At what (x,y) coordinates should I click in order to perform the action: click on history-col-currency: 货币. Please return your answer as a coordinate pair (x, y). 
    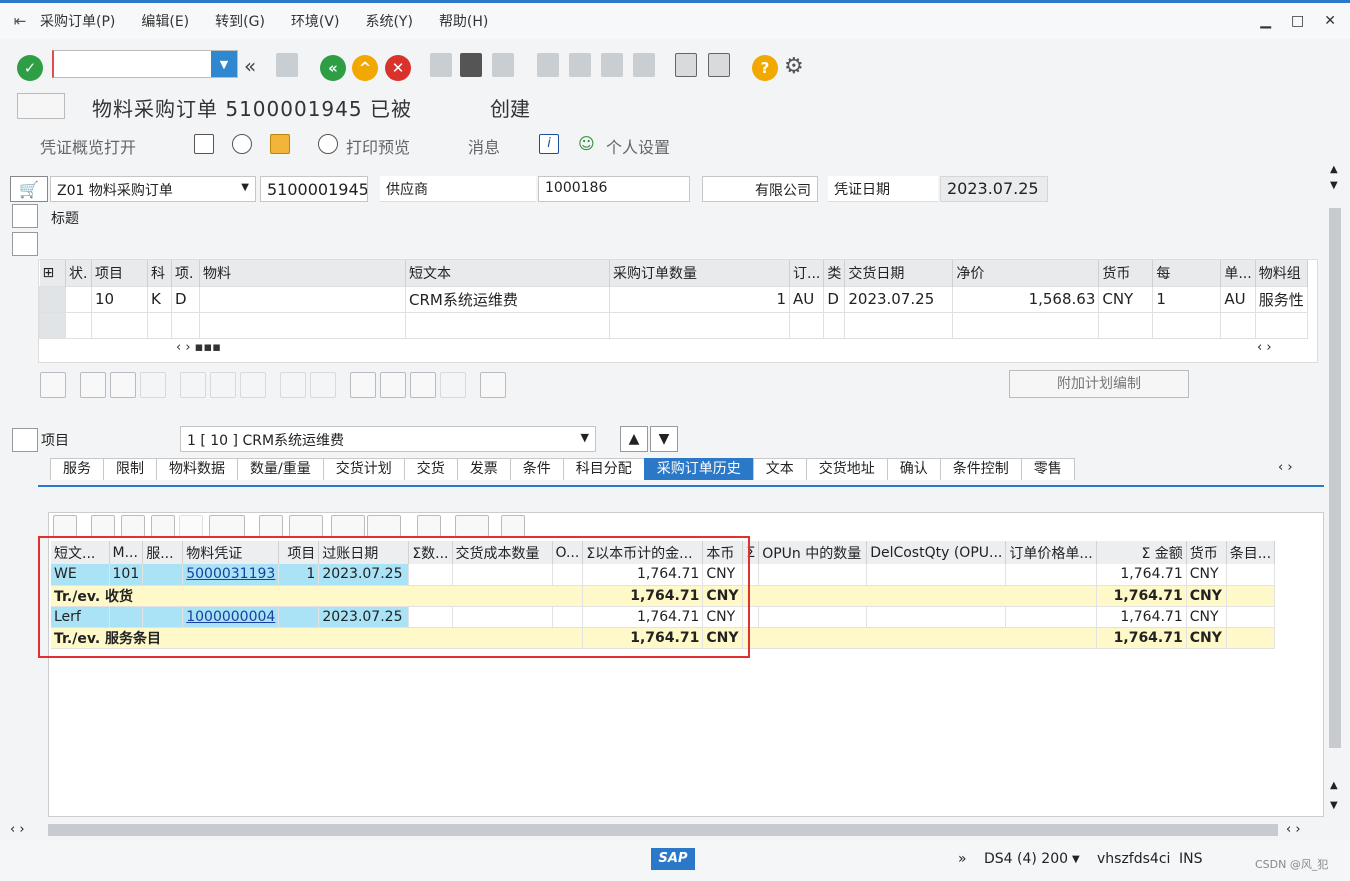
    Looking at the image, I should click on (1206, 552).